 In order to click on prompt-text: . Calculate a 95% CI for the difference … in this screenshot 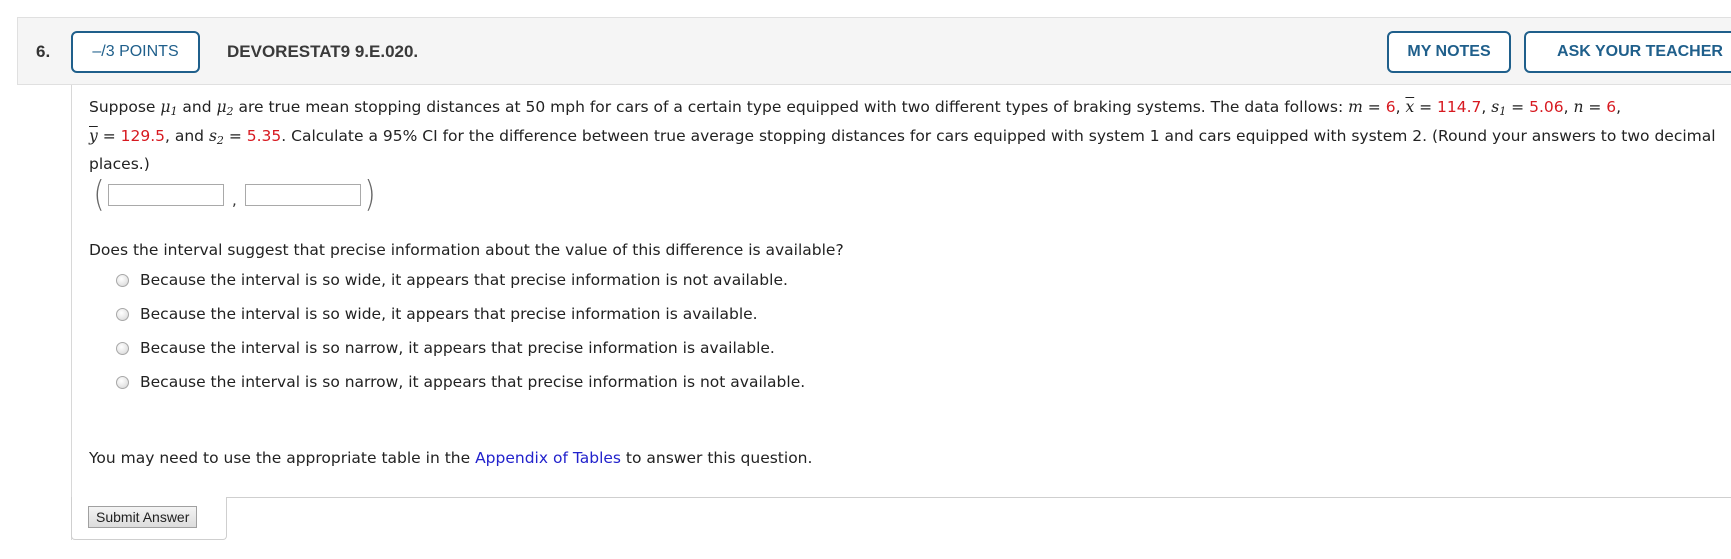, I will do `click(902, 150)`.